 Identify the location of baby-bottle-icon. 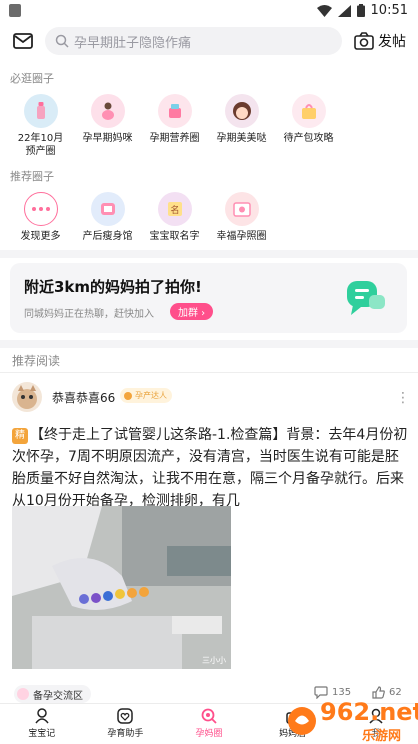
(40, 111).